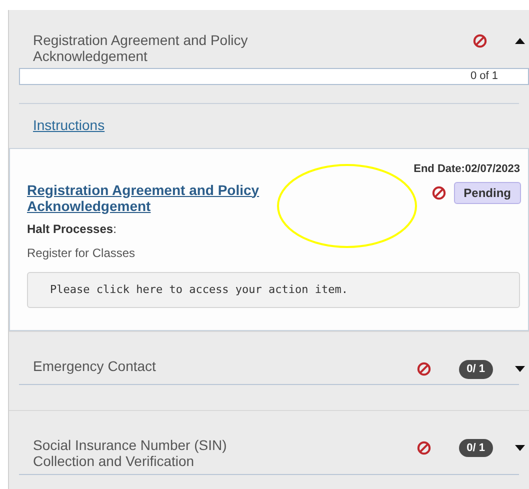  I want to click on instructions-link: Instructions, so click(69, 125).